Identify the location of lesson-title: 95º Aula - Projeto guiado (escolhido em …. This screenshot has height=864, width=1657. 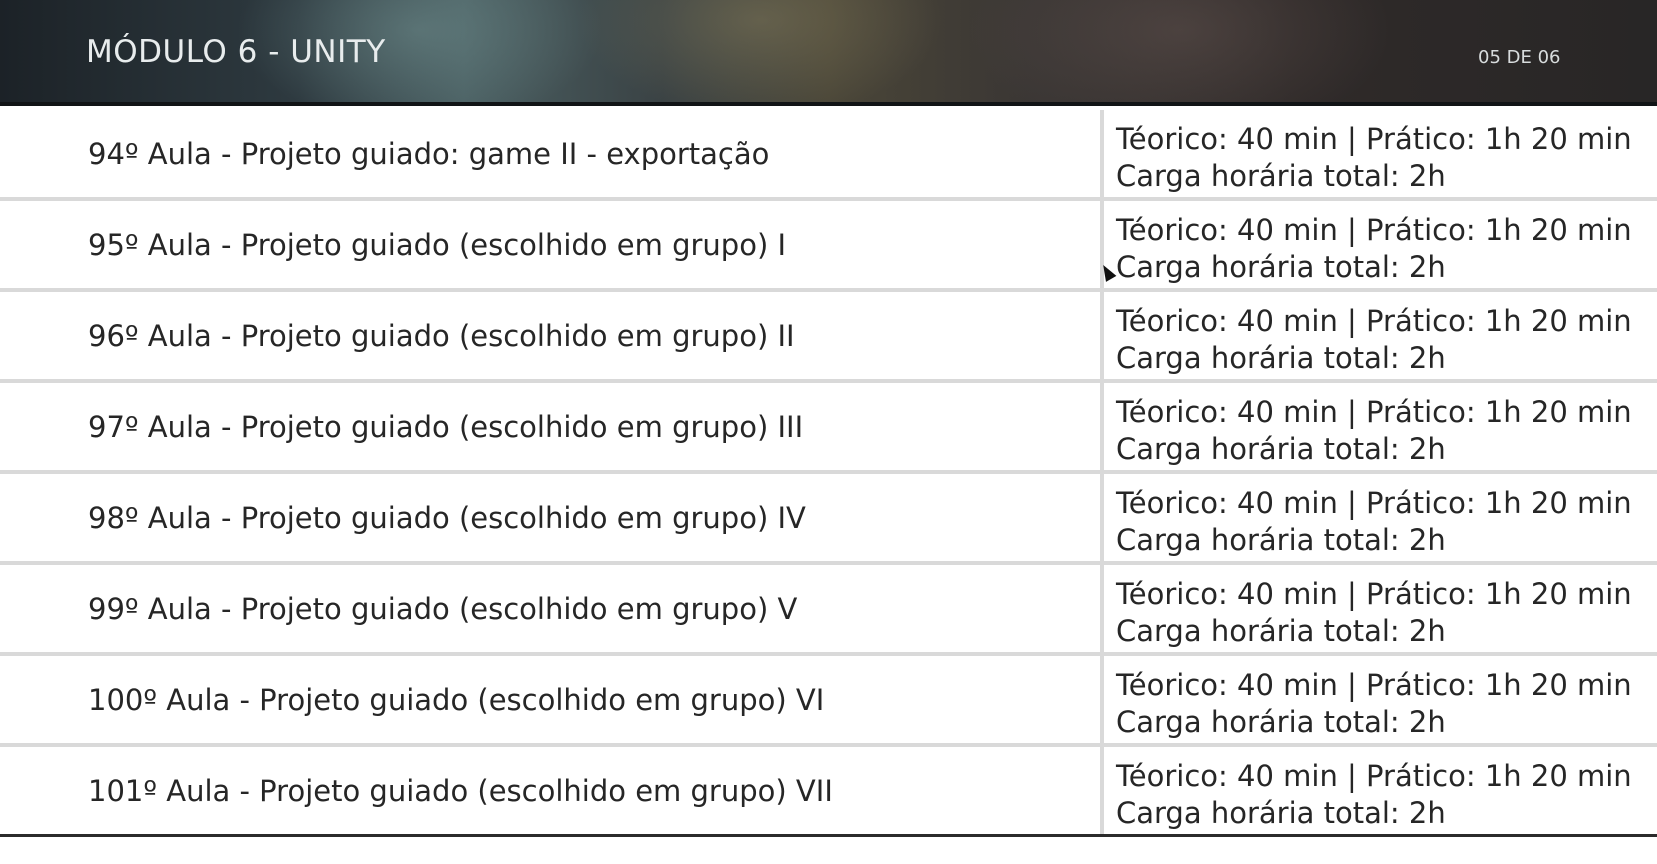
(437, 244).